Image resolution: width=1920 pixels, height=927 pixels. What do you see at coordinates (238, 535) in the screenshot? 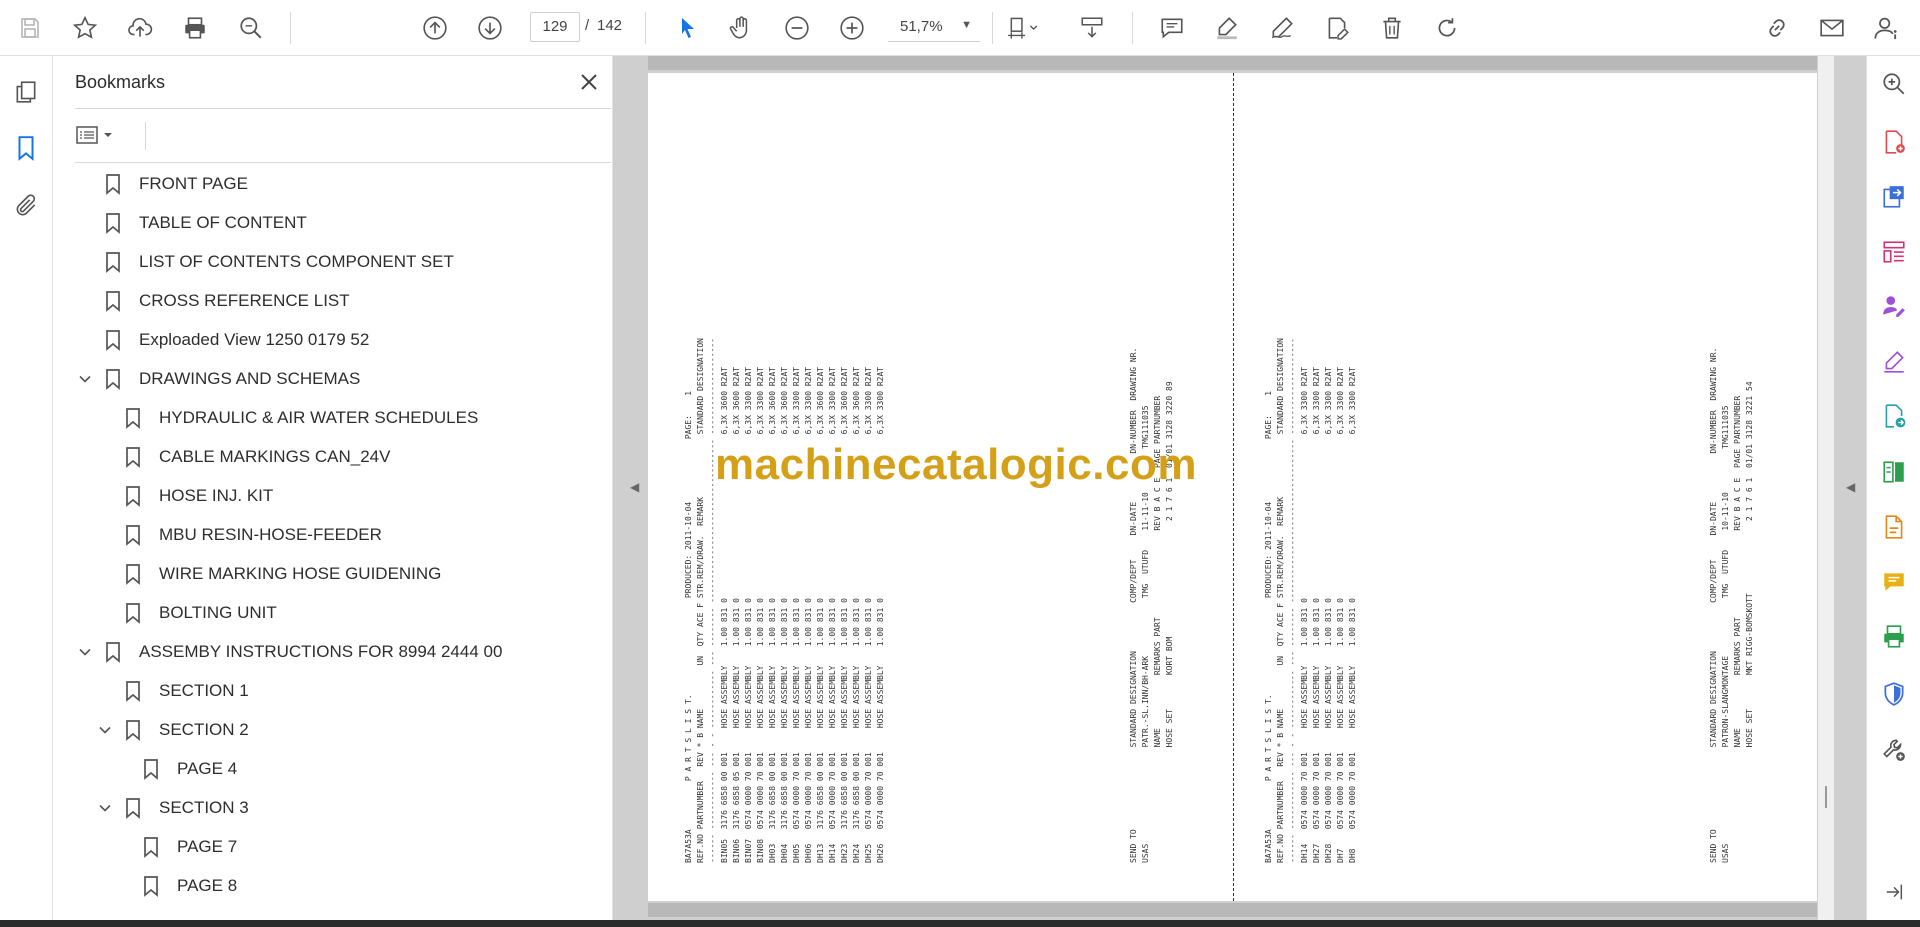
I see `bookmark-item: MBU RESIN-HOSE-FEEDER` at bounding box center [238, 535].